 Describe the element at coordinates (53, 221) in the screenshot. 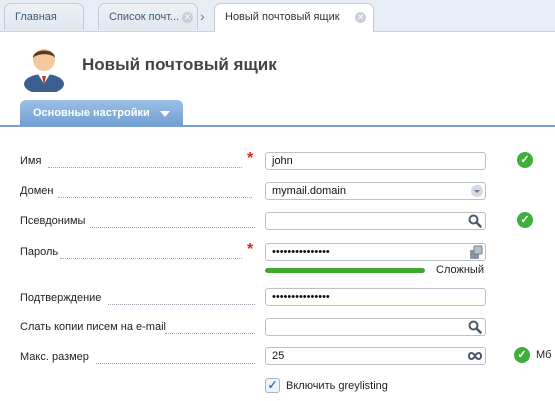

I see `aliases-label: Псевдонимы` at that location.